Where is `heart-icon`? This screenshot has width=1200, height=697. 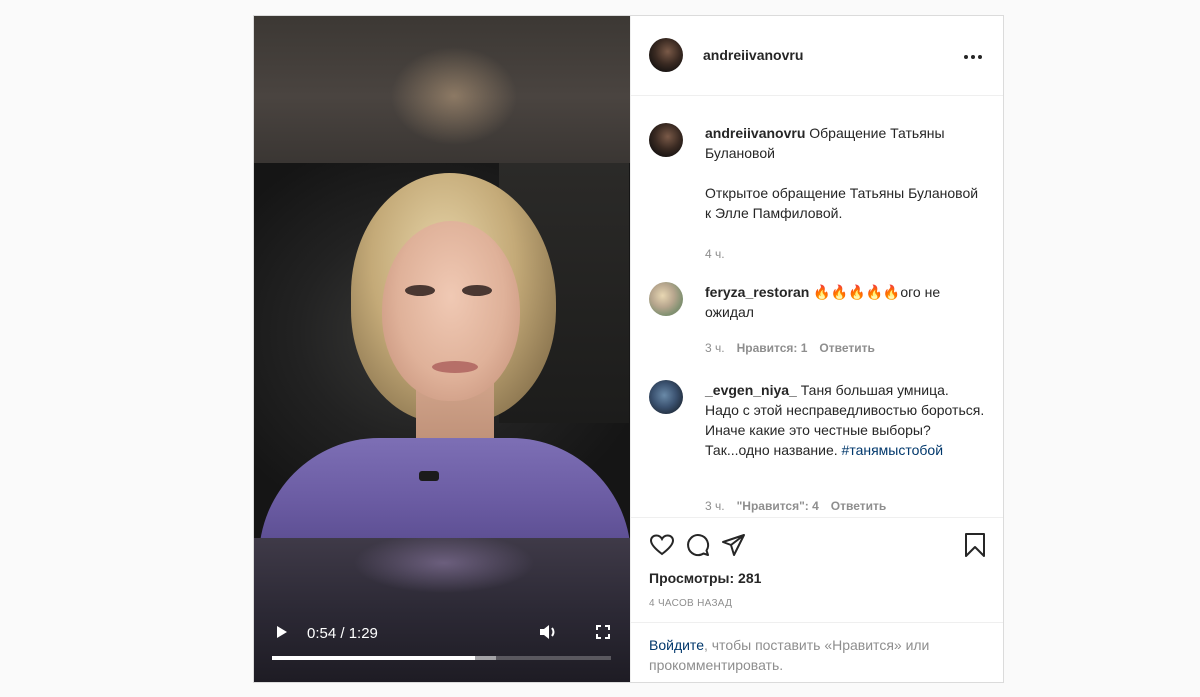 heart-icon is located at coordinates (662, 545).